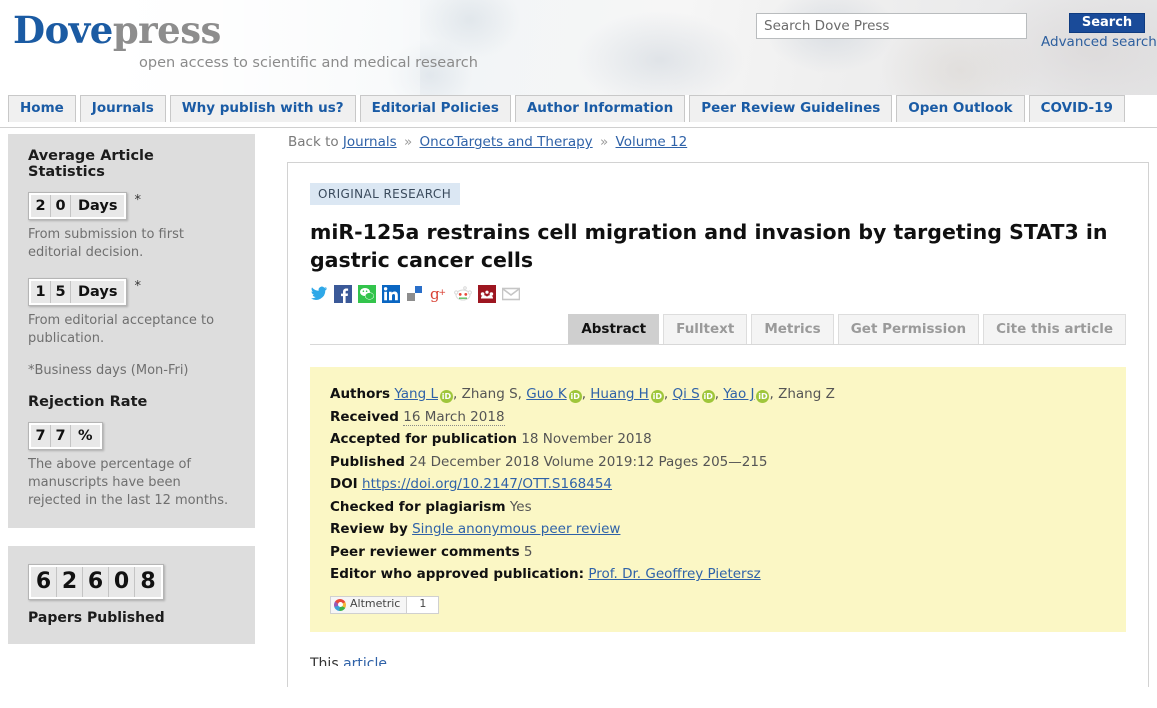  I want to click on comments-value: 5, so click(528, 551).